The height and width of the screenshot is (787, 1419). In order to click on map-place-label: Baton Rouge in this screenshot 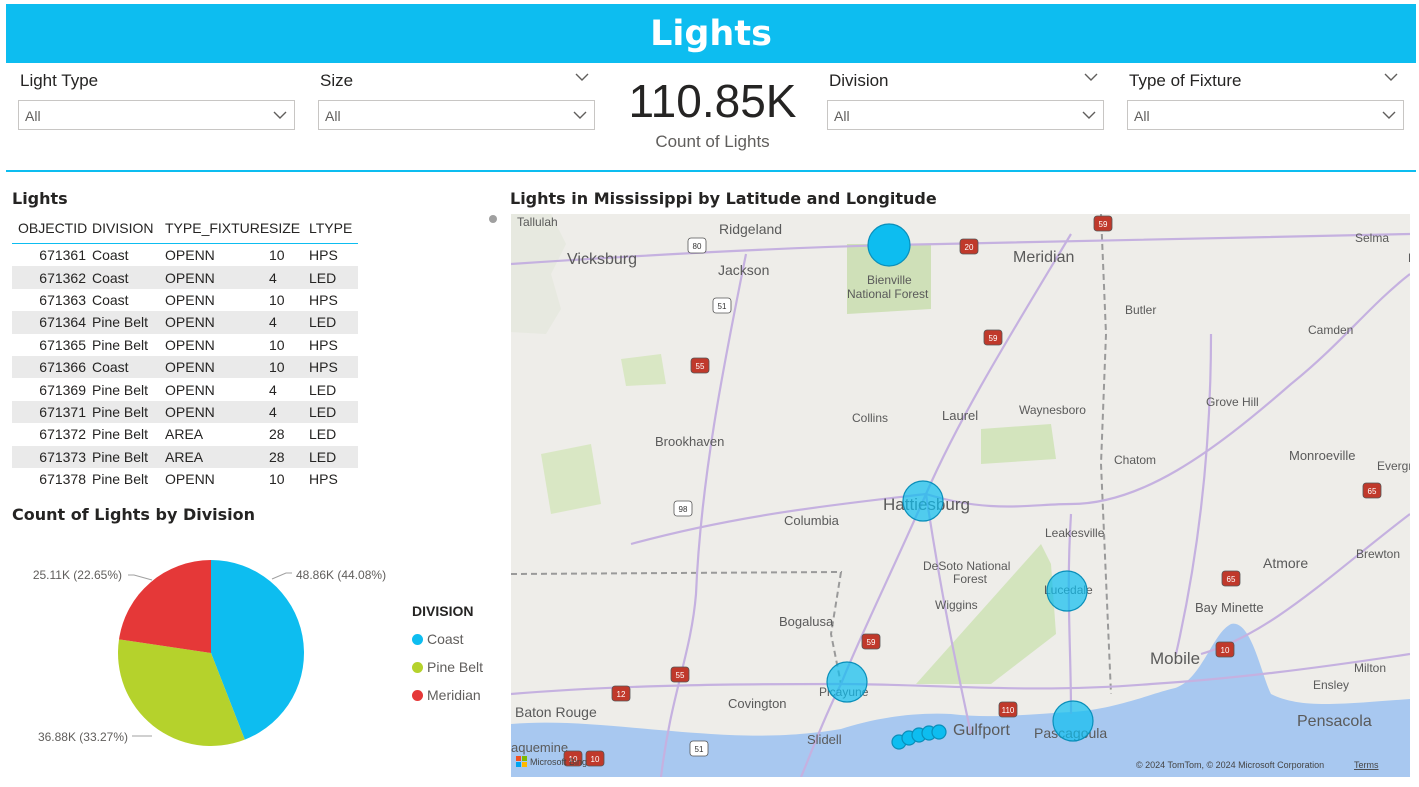, I will do `click(556, 712)`.